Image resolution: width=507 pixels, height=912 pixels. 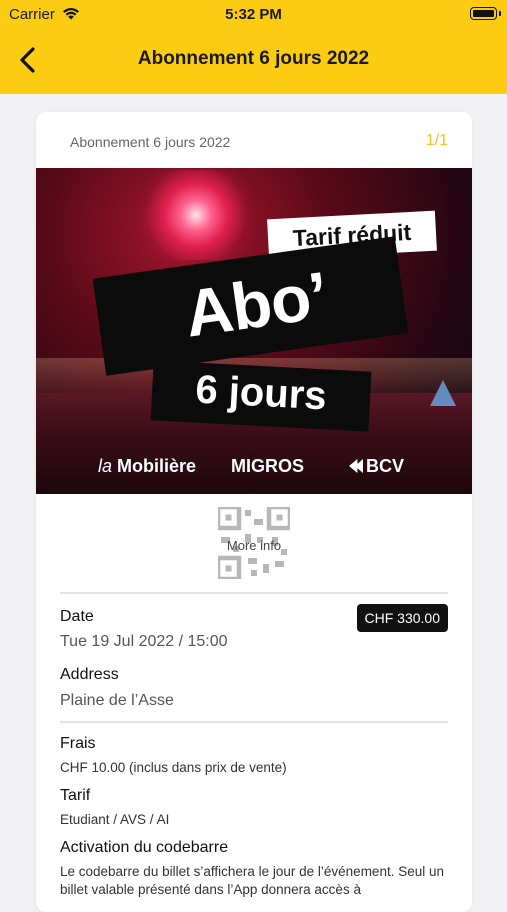 I want to click on address-label: Address, so click(x=89, y=674).